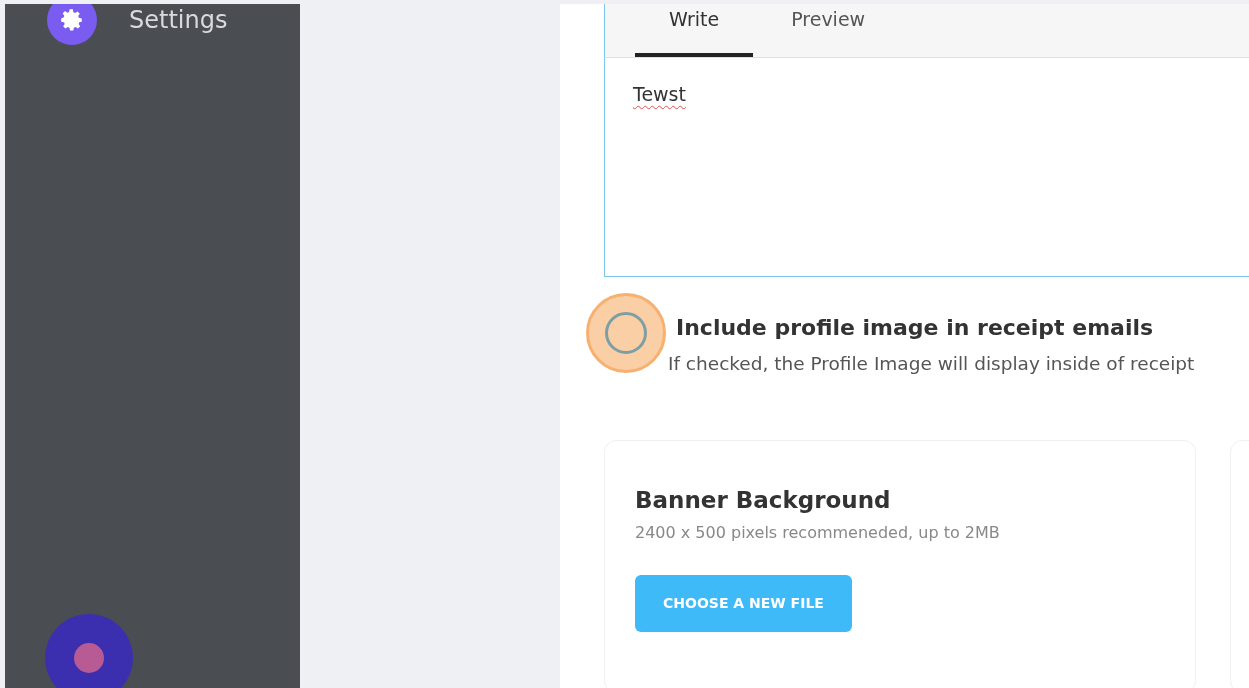 Image resolution: width=1249 pixels, height=688 pixels. Describe the element at coordinates (72, 24) in the screenshot. I see `settings-icon` at that location.